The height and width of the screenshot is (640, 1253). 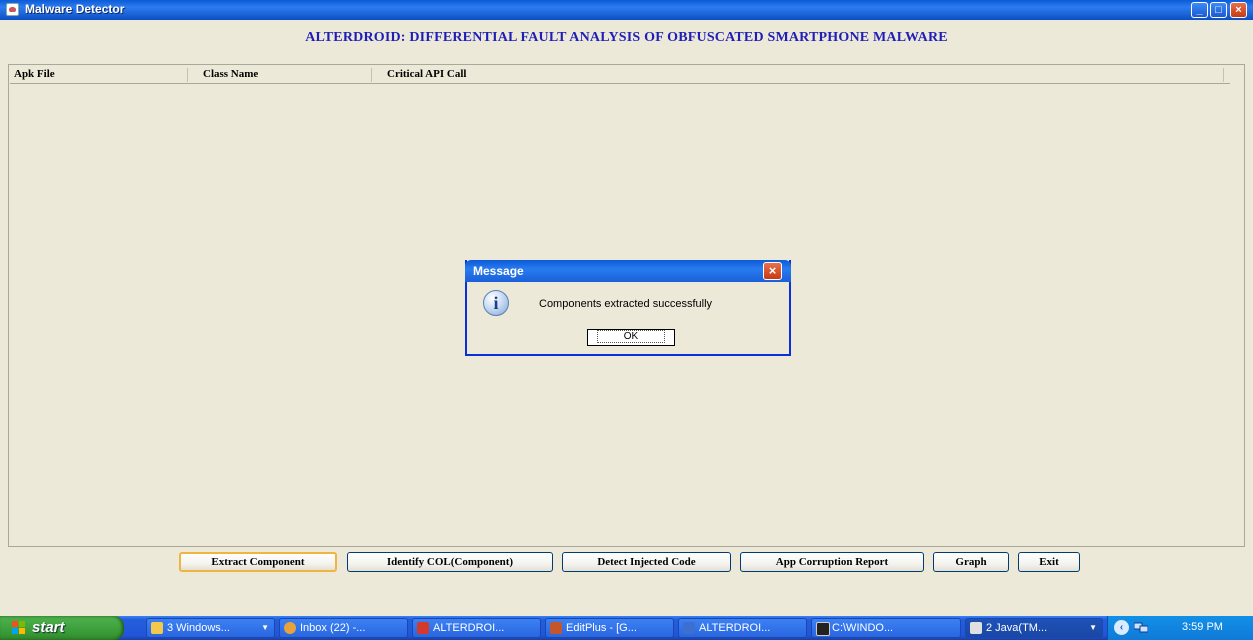 What do you see at coordinates (1199, 10) in the screenshot?
I see `minimize-button: _` at bounding box center [1199, 10].